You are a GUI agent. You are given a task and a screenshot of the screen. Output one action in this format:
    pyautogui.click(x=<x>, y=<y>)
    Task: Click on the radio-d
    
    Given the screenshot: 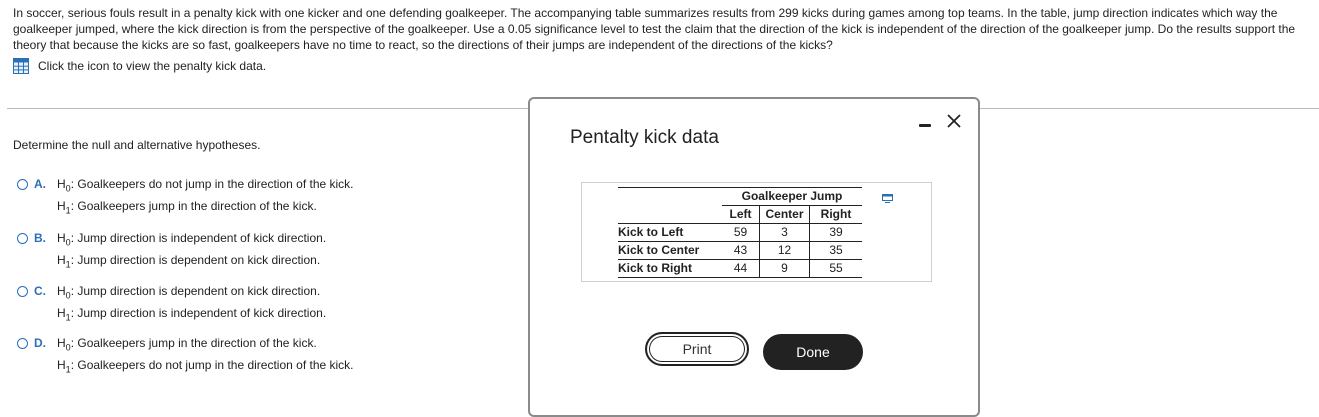 What is the action you would take?
    pyautogui.click(x=22, y=343)
    